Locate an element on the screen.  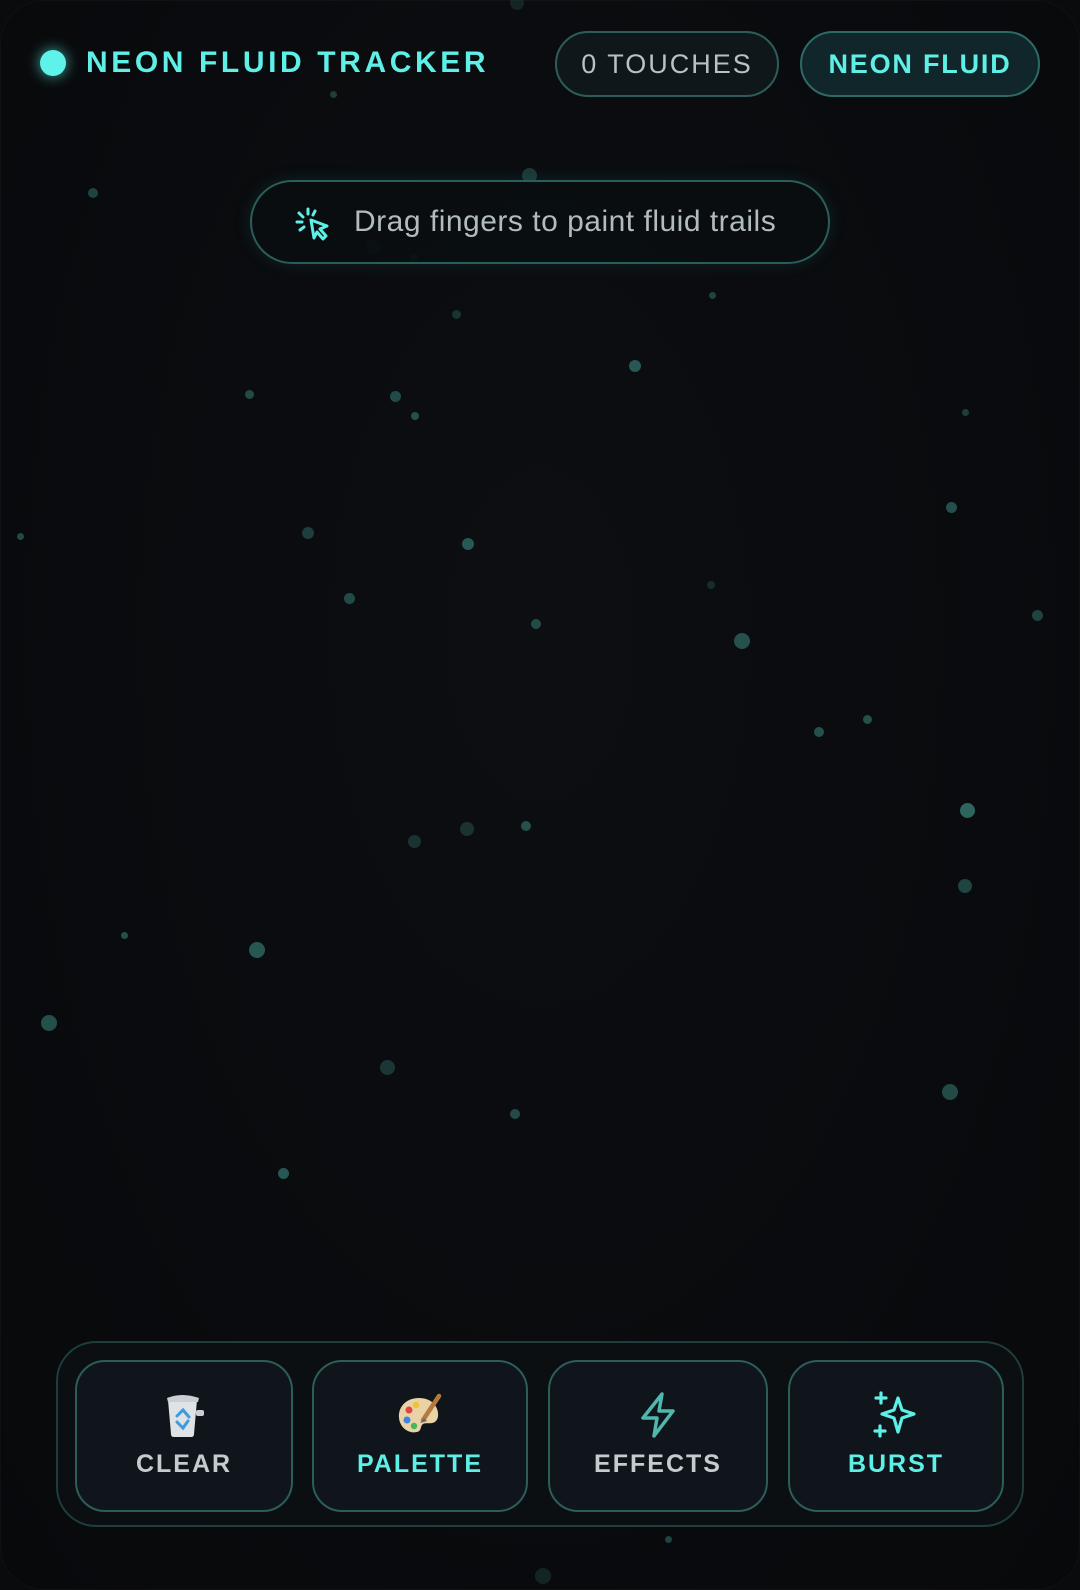
status-dot-icon is located at coordinates (53, 63).